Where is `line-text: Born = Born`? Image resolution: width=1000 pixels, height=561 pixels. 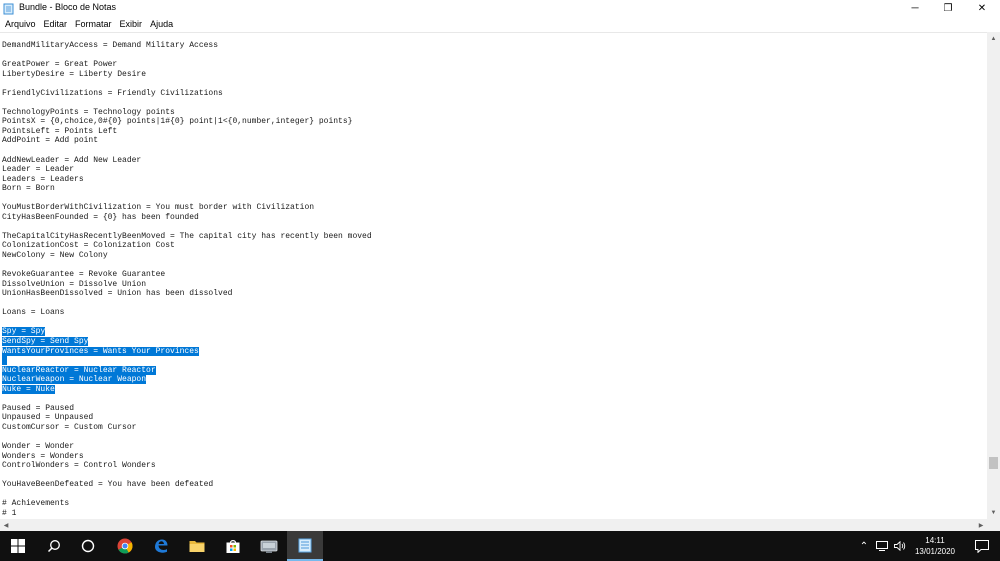 line-text: Born = Born is located at coordinates (28, 189).